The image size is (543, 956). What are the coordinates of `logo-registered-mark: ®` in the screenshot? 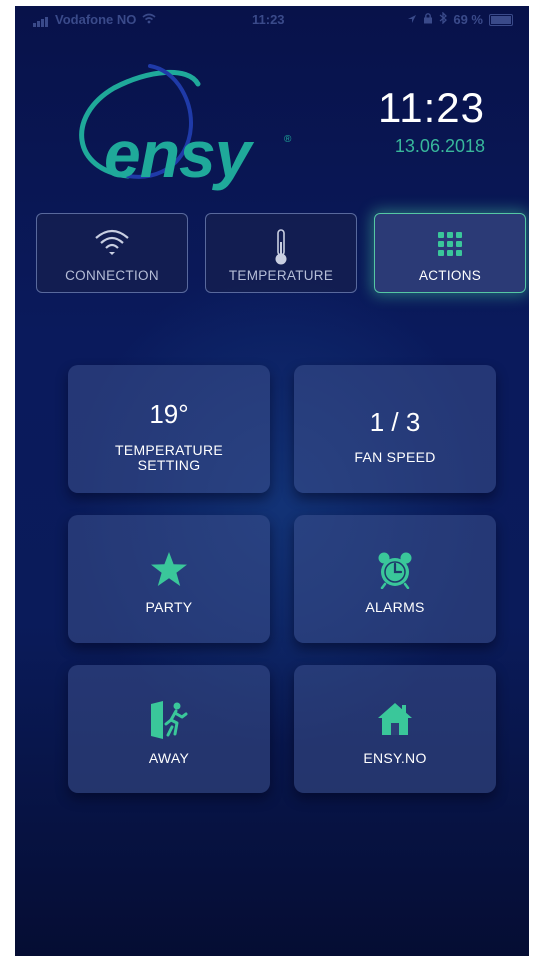 It's located at (288, 139).